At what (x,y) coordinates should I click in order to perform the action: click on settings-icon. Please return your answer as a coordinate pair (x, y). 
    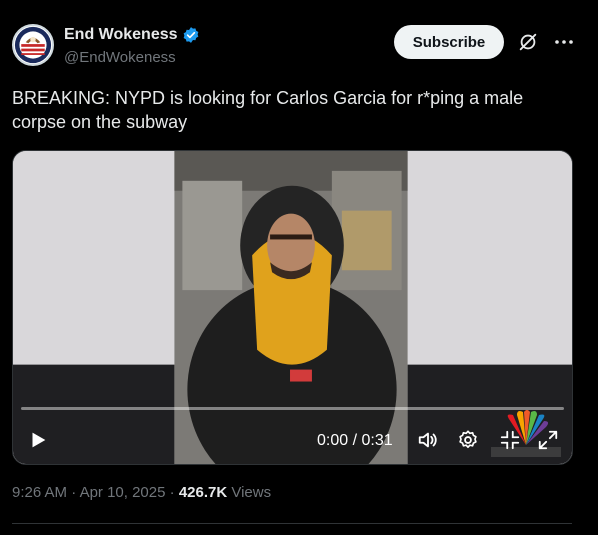
    Looking at the image, I should click on (468, 440).